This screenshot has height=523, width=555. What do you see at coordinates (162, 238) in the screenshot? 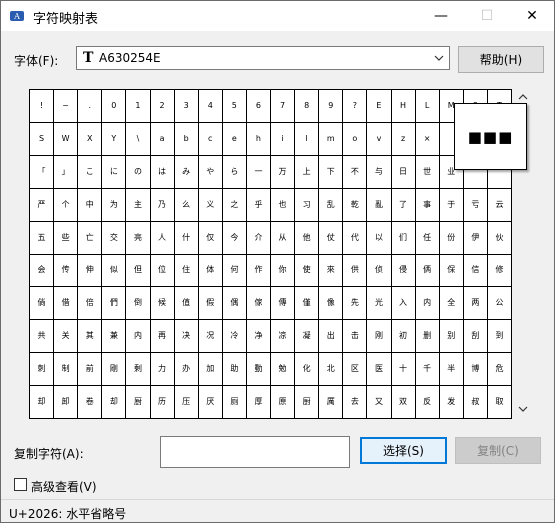
I see `char-cell: 人` at bounding box center [162, 238].